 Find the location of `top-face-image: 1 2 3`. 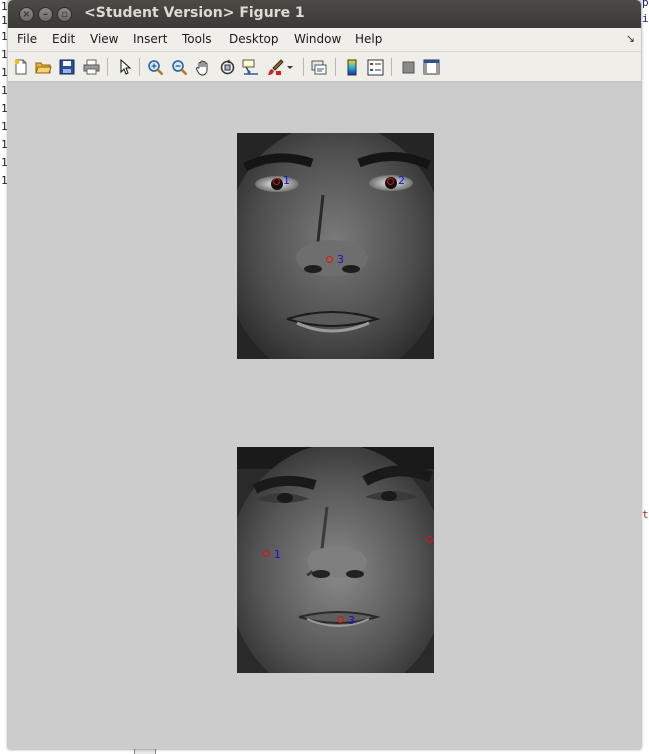

top-face-image: 1 2 3 is located at coordinates (335, 246).